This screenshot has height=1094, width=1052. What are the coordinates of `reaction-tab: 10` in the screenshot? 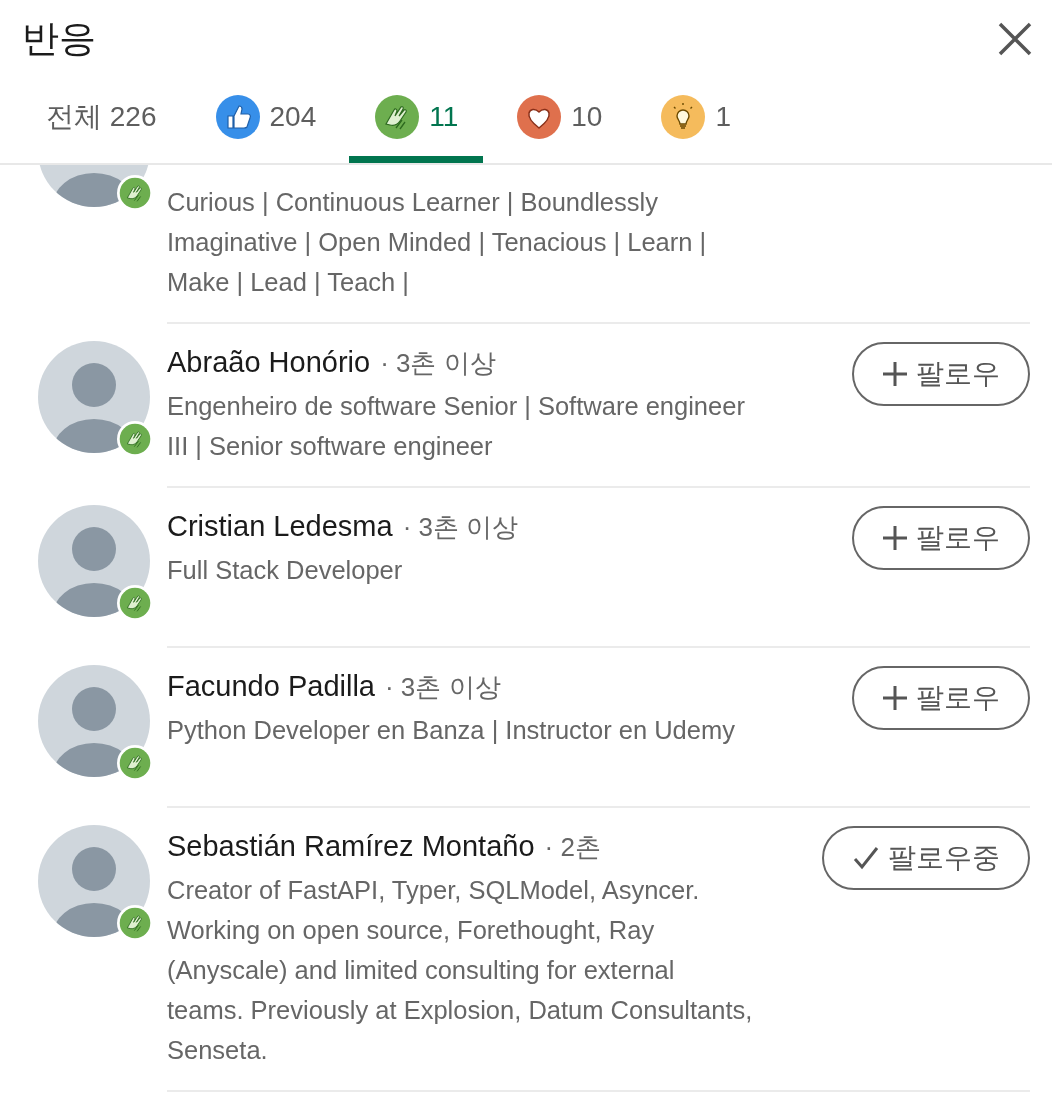 It's located at (559, 120).